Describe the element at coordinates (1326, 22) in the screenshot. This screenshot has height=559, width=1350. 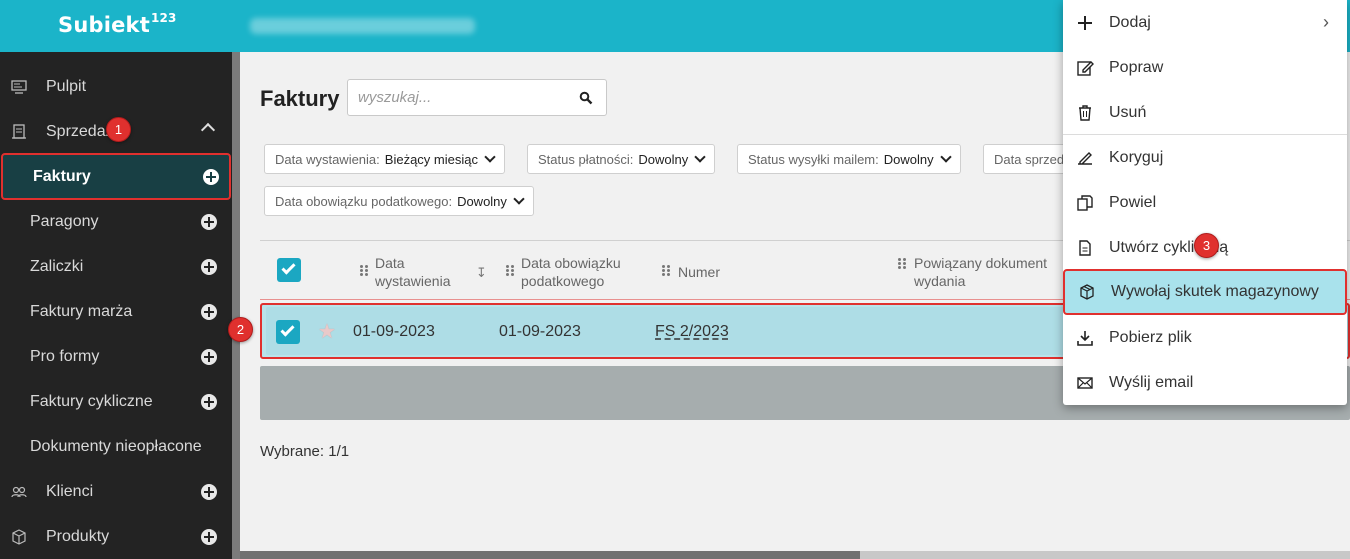
I see `chevron-right-icon: ›` at that location.